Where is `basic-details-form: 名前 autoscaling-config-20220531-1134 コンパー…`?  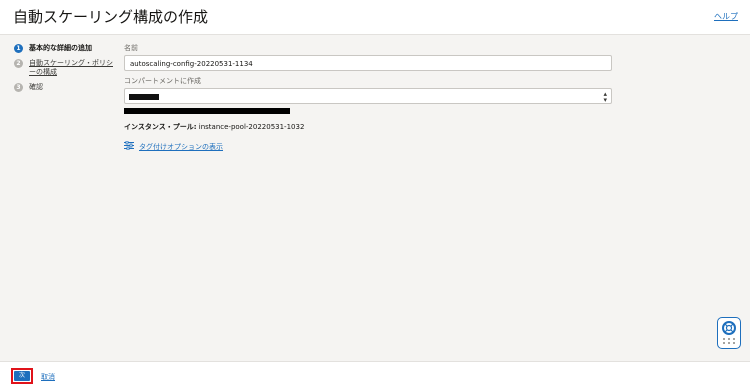
basic-details-form: 名前 autoscaling-config-20220531-1134 コンパー… is located at coordinates (370, 74).